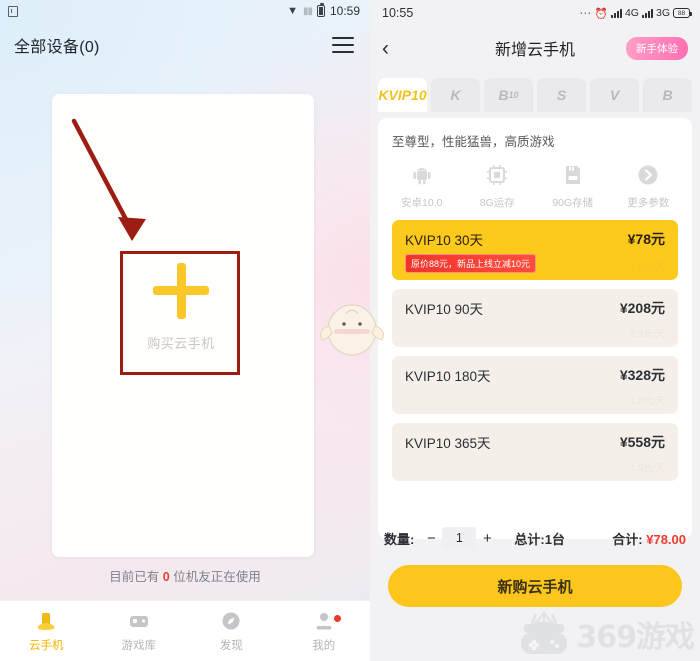 This screenshot has height=661, width=700. What do you see at coordinates (535, 538) in the screenshot?
I see `quantity-bar: 数量: − 1 + 总计:1台 合计: ¥78.00` at bounding box center [535, 538].